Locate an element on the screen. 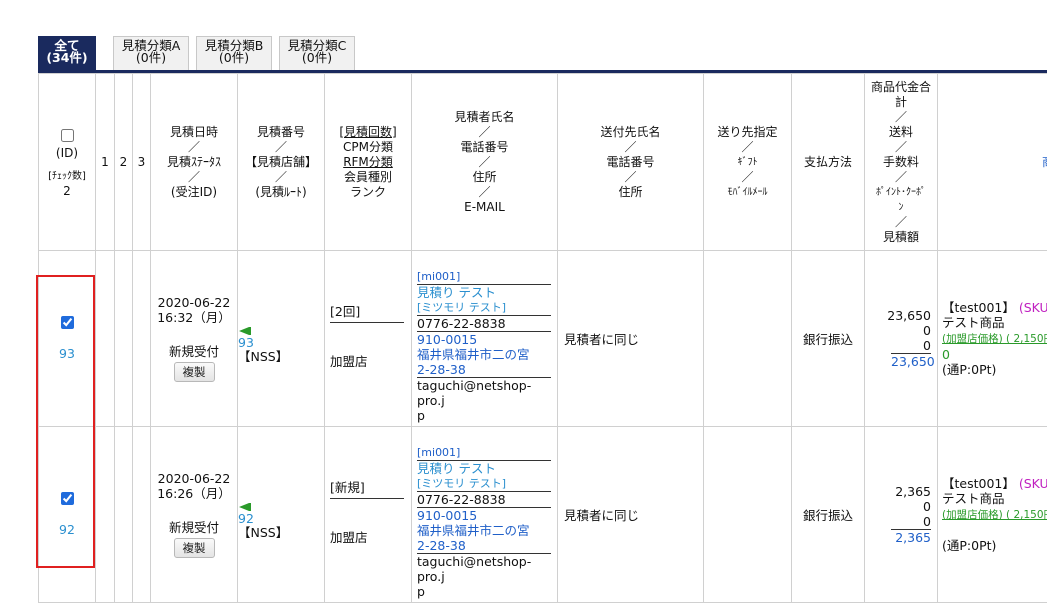 Image resolution: width=1047 pixels, height=603 pixels. green-flag-icon is located at coordinates (245, 331).